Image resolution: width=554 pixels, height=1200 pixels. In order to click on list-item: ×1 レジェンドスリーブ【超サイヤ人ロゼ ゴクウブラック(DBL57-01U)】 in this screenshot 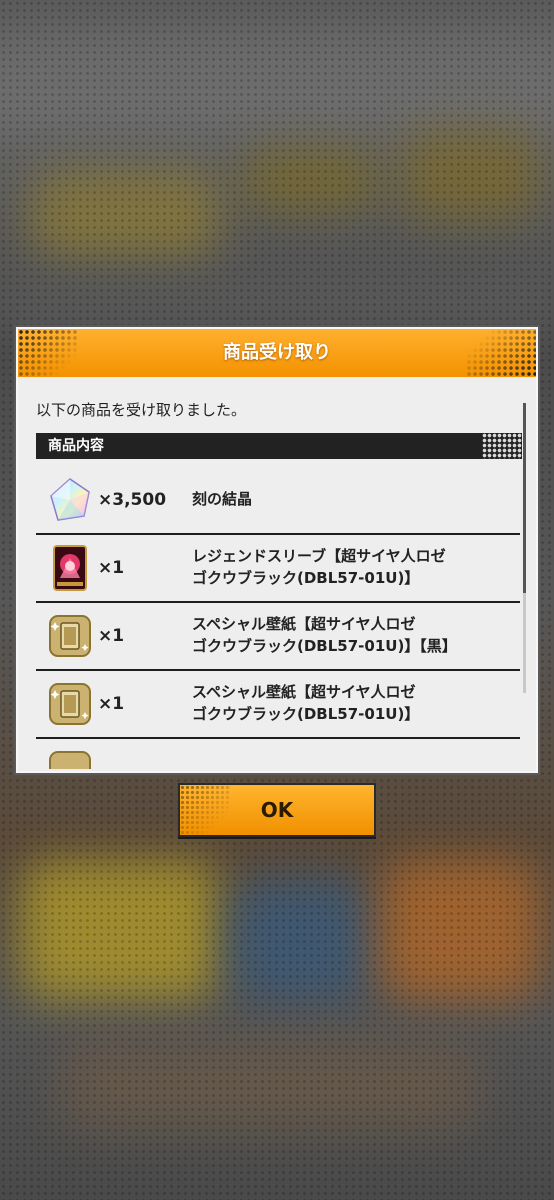, I will do `click(278, 569)`.